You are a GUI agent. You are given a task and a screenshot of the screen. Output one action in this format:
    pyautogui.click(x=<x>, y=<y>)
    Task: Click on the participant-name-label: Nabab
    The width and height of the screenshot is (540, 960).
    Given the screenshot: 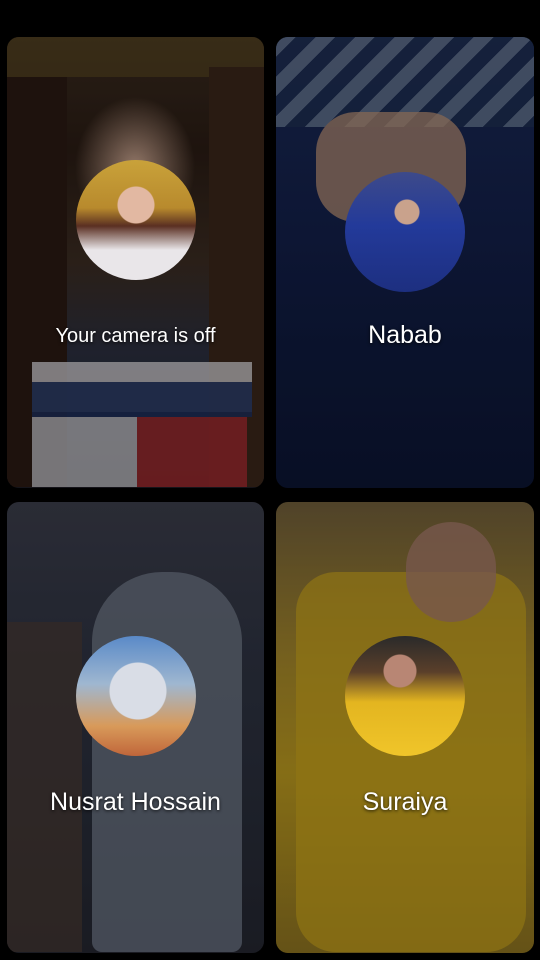 What is the action you would take?
    pyautogui.click(x=405, y=335)
    